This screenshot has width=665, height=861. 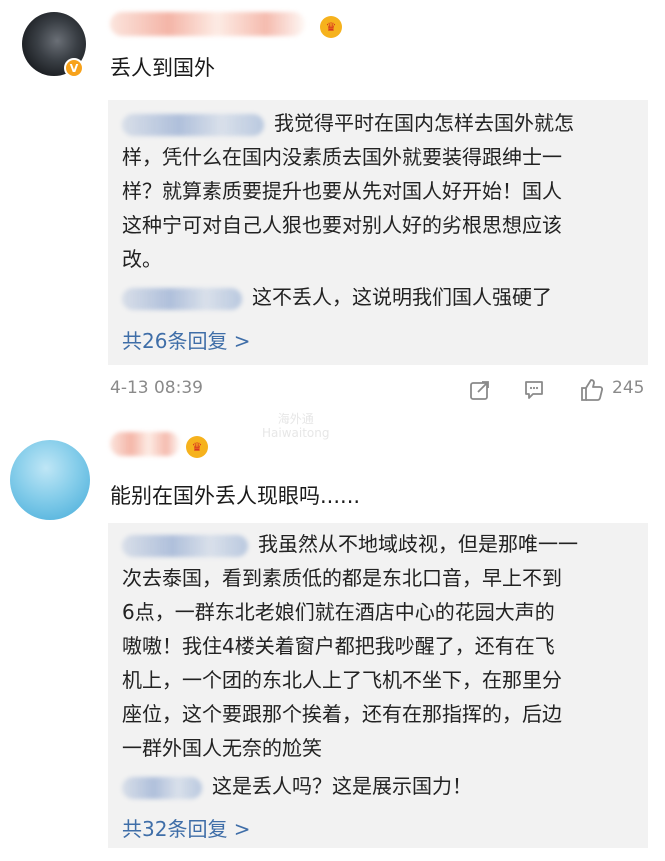 What do you see at coordinates (338, 612) in the screenshot?
I see `reply-line: 6点，一群东北老娘们就在酒店中心的花园大声的` at bounding box center [338, 612].